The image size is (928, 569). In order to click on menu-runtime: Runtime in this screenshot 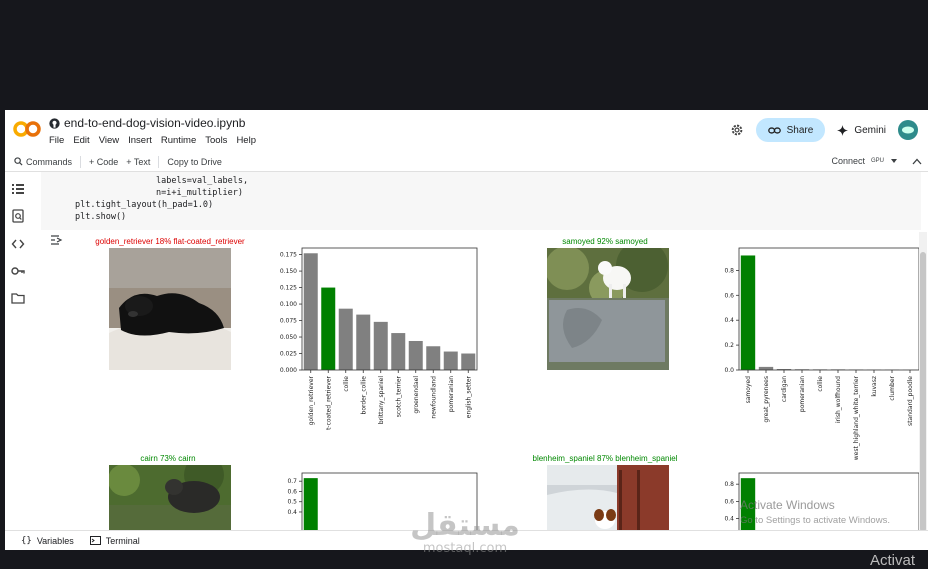, I will do `click(178, 140)`.